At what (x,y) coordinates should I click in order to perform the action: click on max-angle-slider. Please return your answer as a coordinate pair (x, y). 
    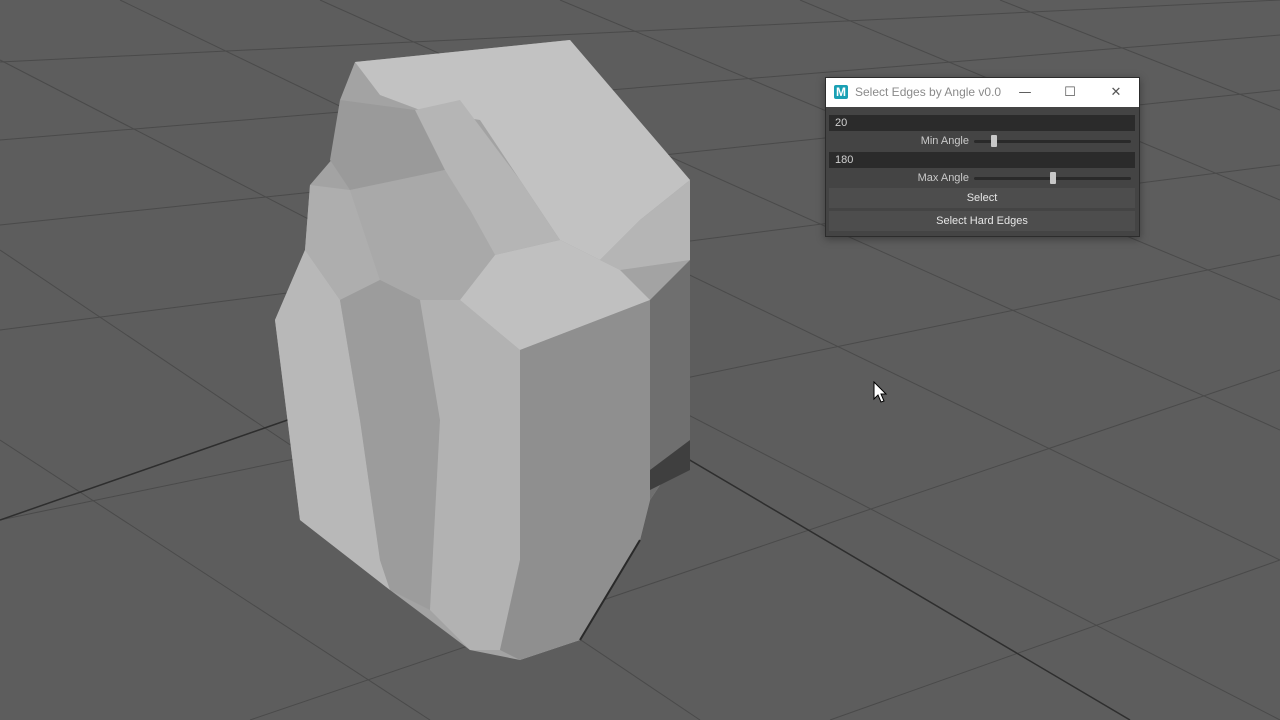
    Looking at the image, I should click on (1052, 178).